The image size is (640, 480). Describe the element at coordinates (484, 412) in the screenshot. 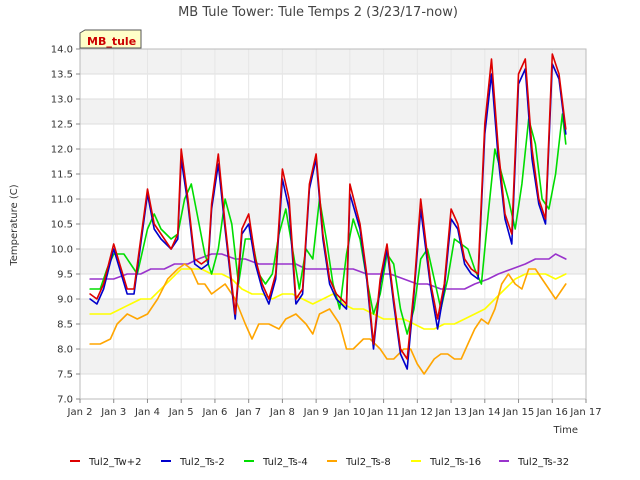

I see `x-tick-label: Jan 14` at that location.